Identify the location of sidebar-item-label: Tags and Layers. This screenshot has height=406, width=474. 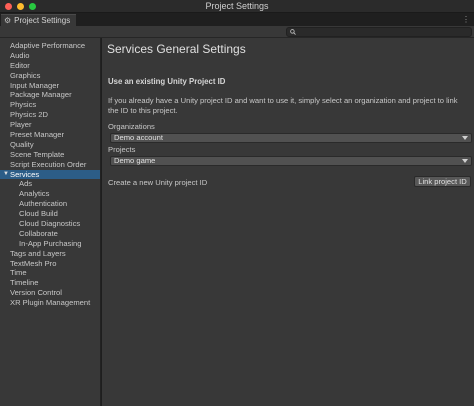
(38, 253).